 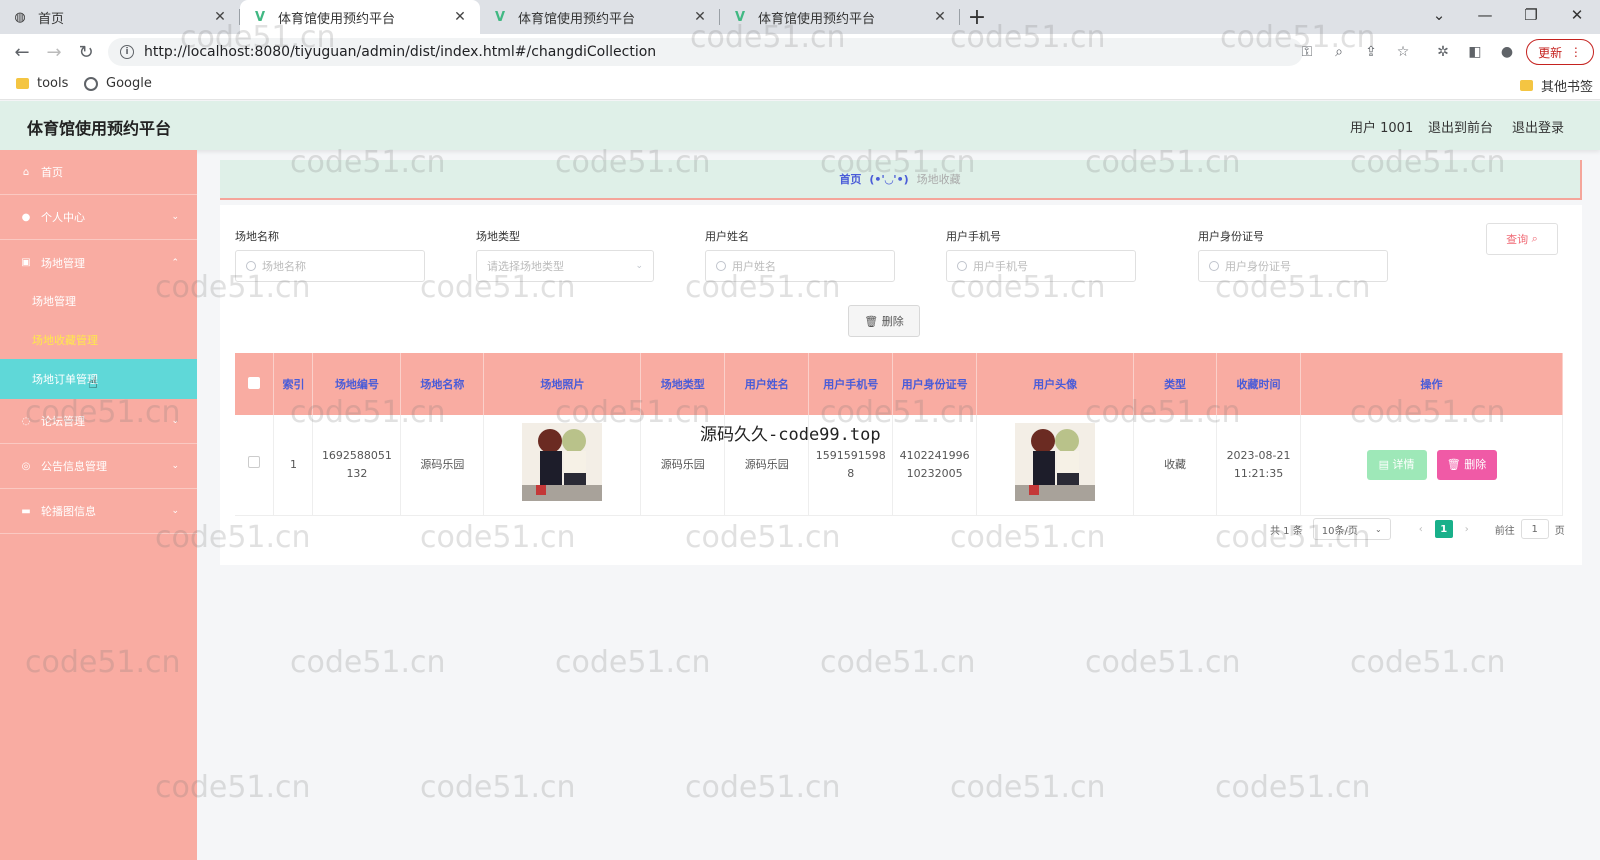 I want to click on column-header: 场地类型, so click(x=683, y=384).